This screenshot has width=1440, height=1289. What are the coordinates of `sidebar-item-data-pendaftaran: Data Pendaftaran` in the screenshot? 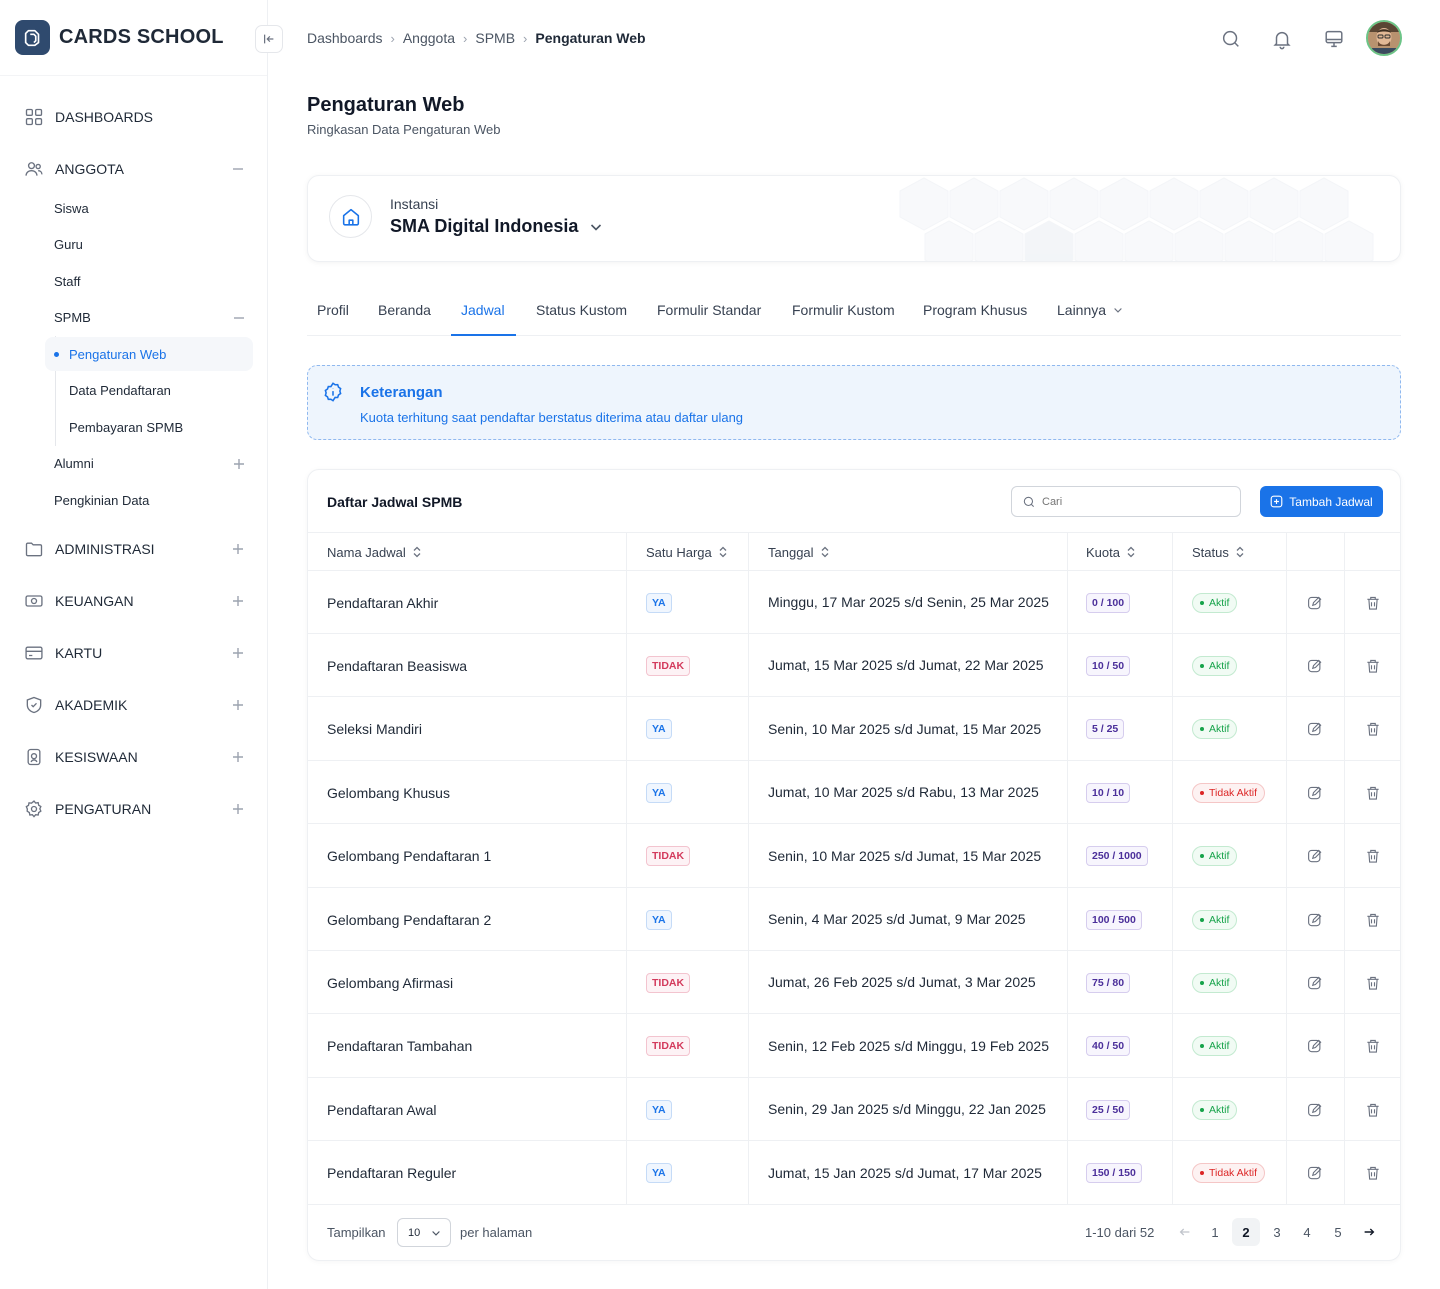 It's located at (120, 390).